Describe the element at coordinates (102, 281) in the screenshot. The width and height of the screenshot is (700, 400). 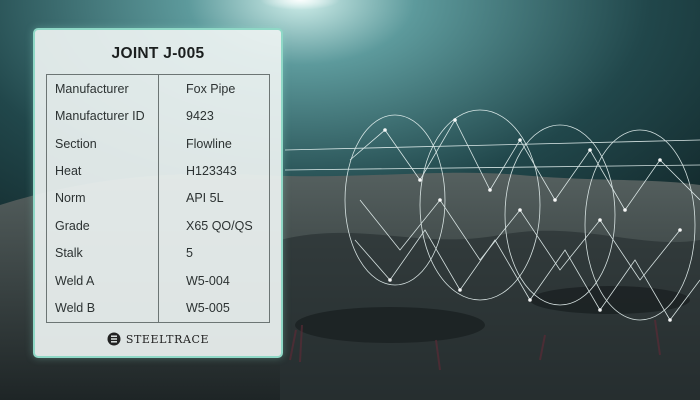
I see `spec-label: Weld A` at that location.